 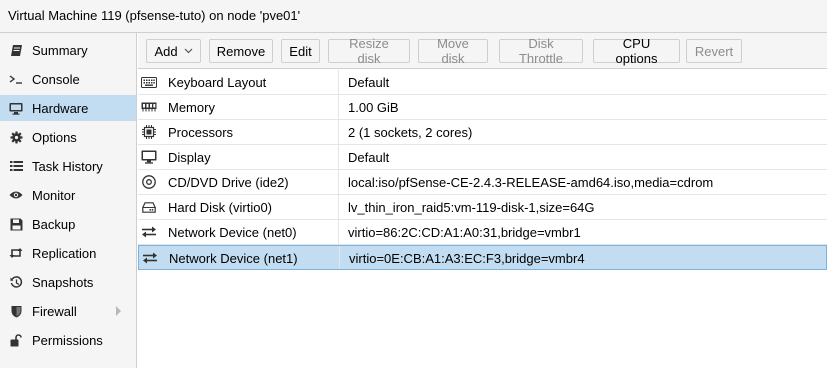 I want to click on revert-button: Revert, so click(x=714, y=51).